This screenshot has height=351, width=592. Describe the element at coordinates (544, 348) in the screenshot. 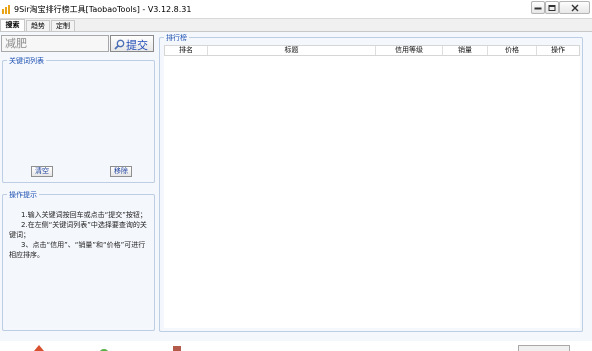

I see `bottom-button` at that location.